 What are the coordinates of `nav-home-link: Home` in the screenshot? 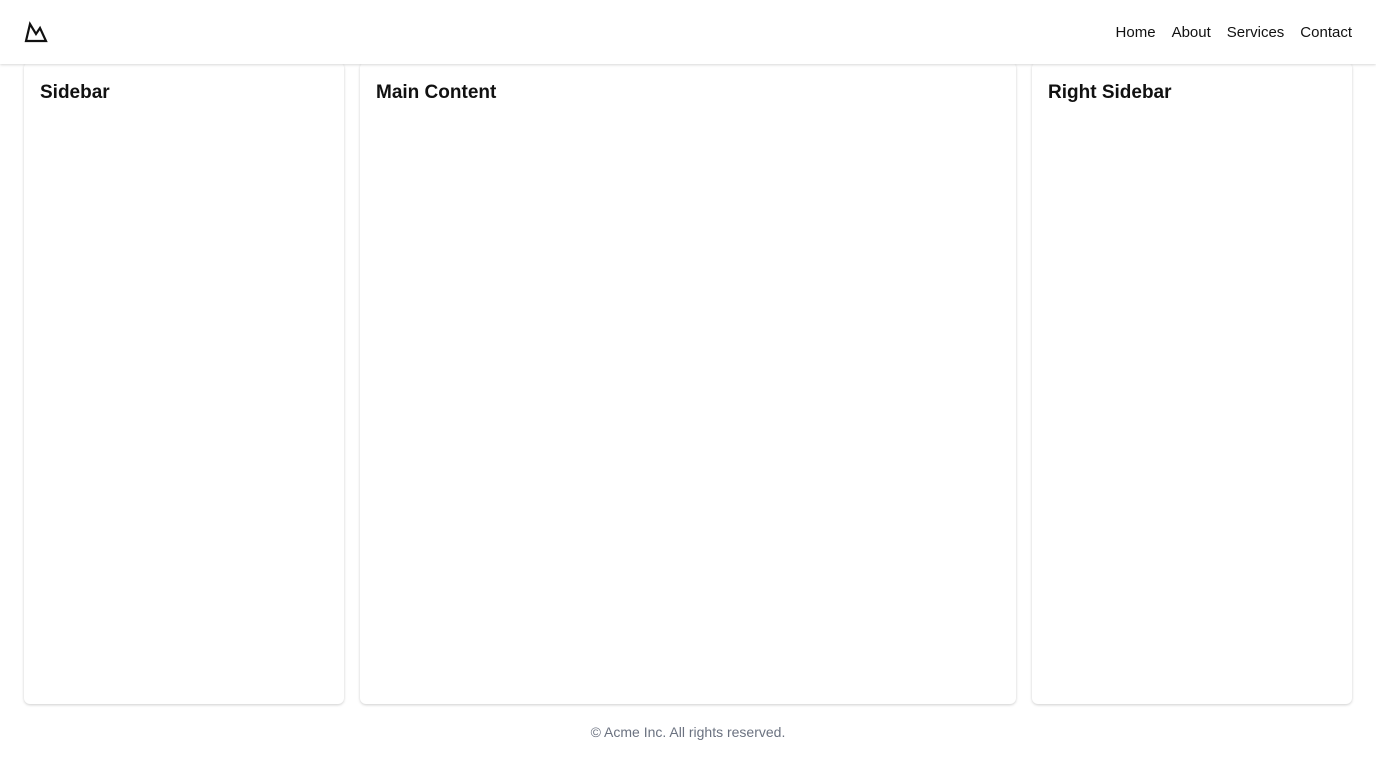 It's located at (1136, 32).